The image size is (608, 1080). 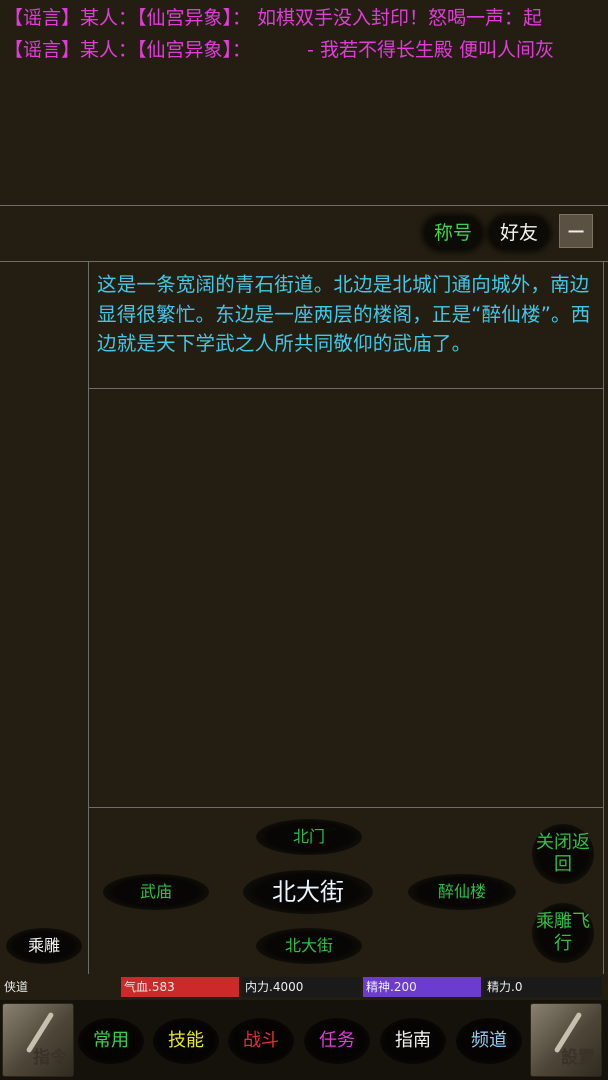 What do you see at coordinates (274, 987) in the screenshot?
I see `neili-label: 内力.4000` at bounding box center [274, 987].